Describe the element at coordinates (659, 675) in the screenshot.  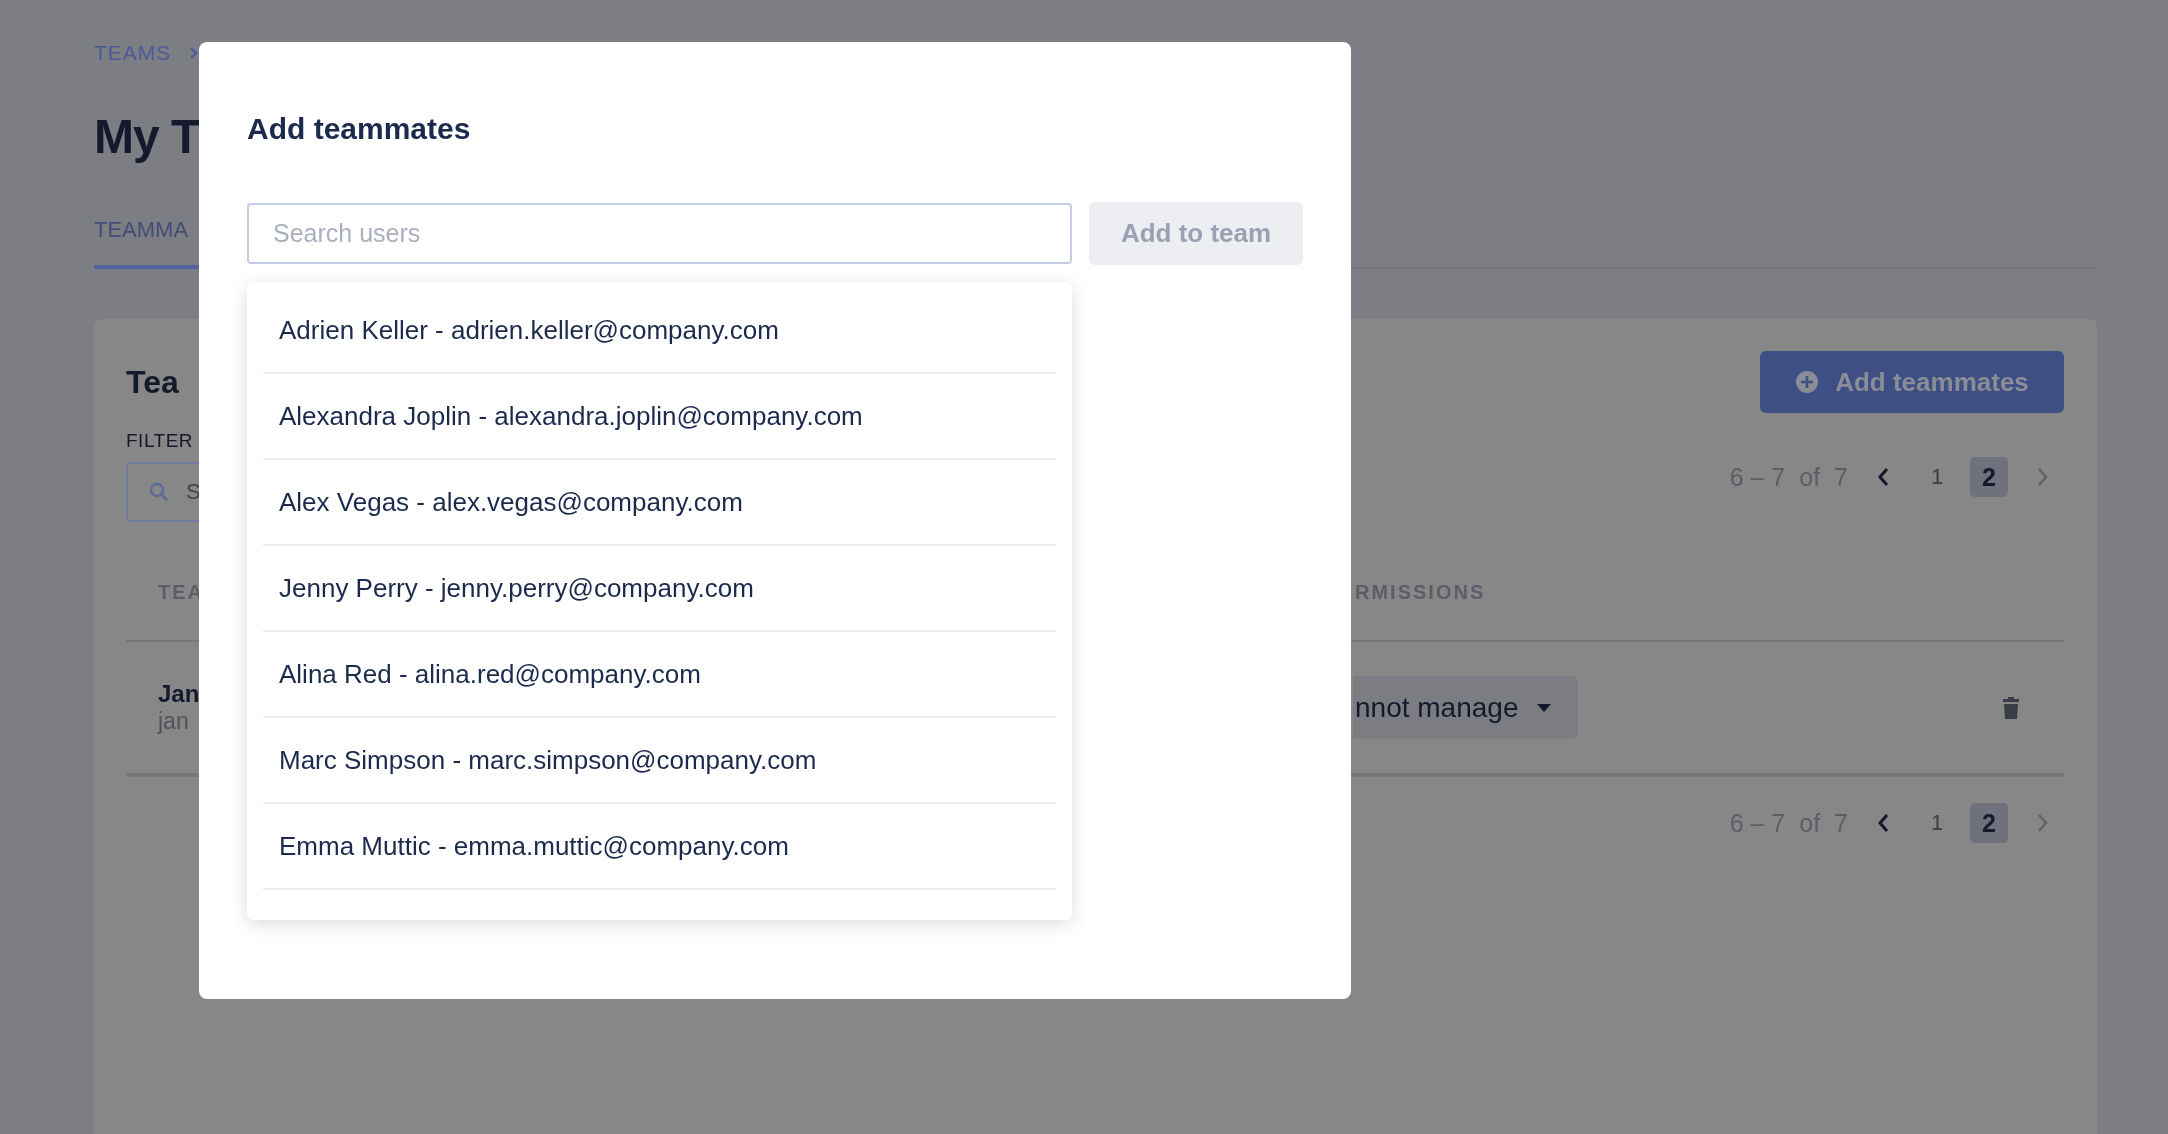
I see `suggestion-item: Alina Red - alina.red@company.com` at that location.